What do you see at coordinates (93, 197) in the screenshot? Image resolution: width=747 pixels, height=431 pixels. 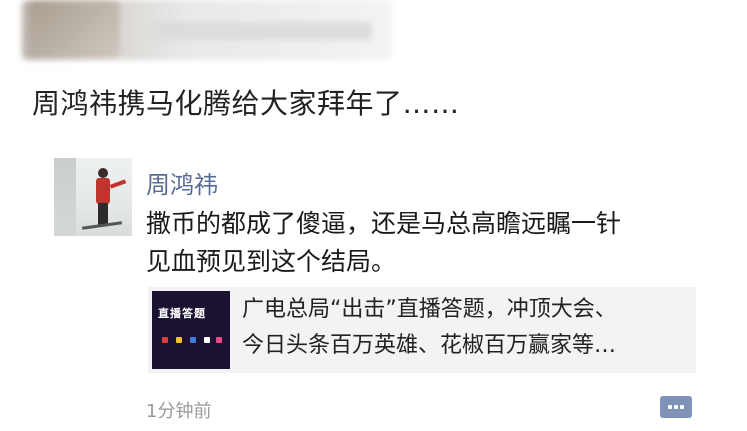 I see `avatar` at bounding box center [93, 197].